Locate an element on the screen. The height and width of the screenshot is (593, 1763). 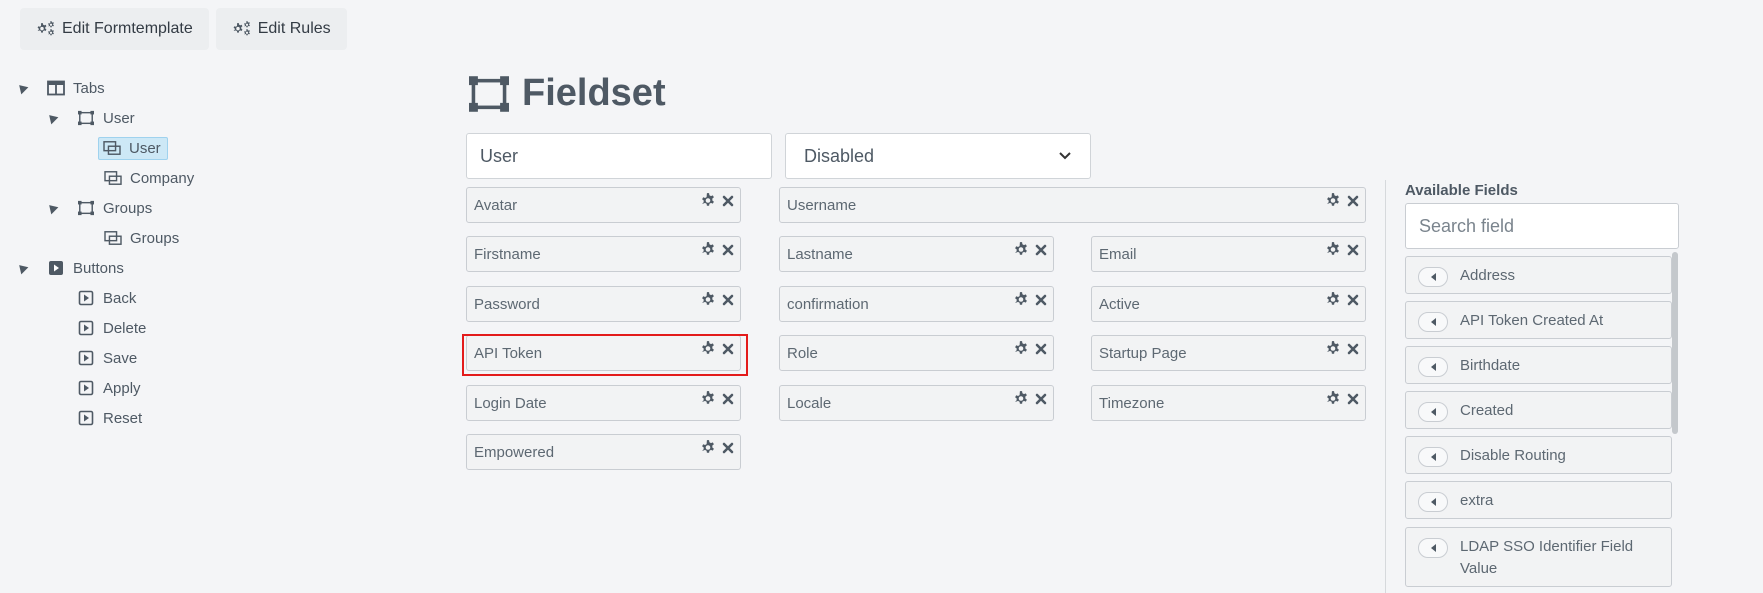
search-field-input: Search field is located at coordinates (1542, 226).